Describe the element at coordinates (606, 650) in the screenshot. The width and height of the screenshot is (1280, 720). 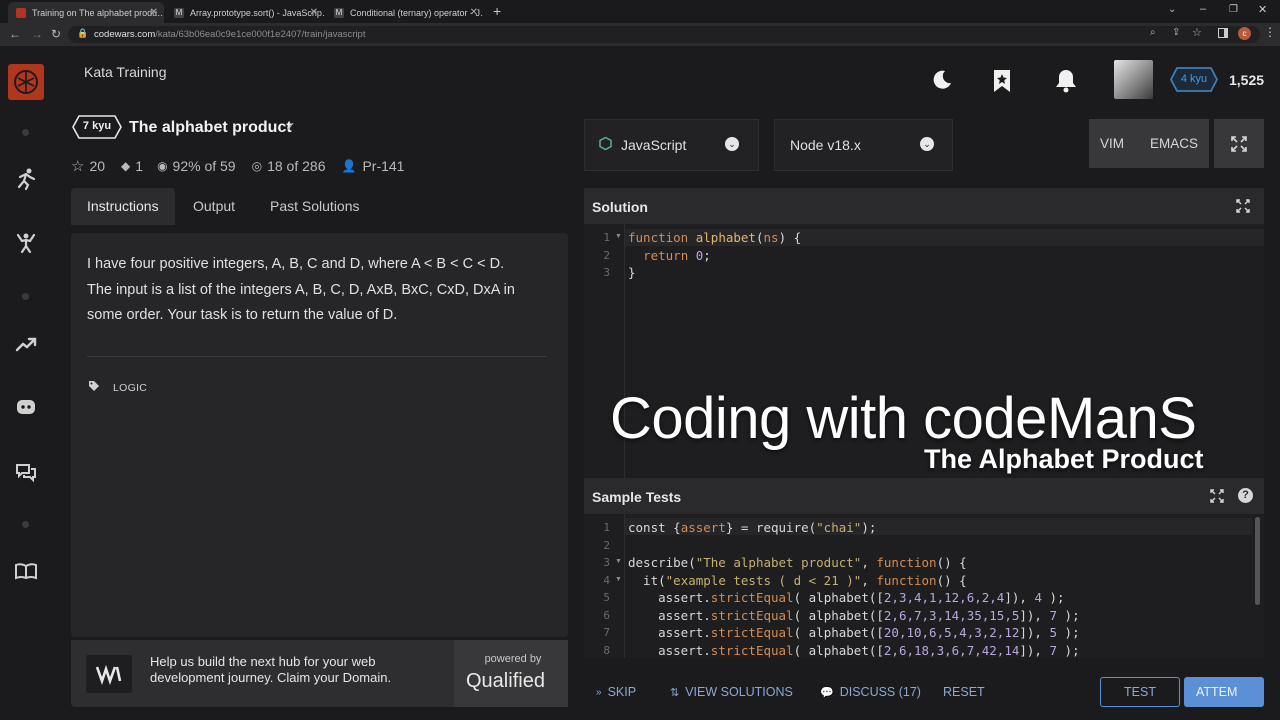
I see `line-number: 8` at that location.